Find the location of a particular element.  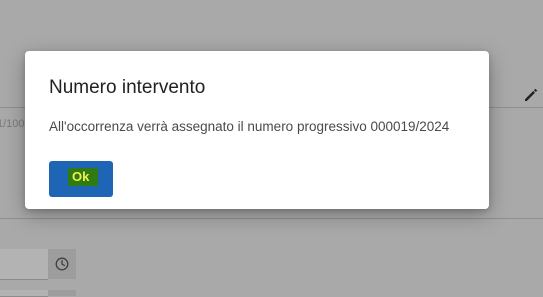

background-time-button is located at coordinates (62, 264).